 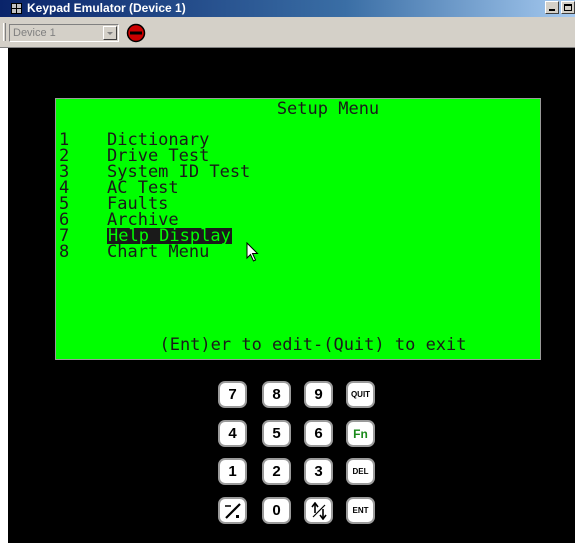 What do you see at coordinates (232, 433) in the screenshot?
I see `key-4: 4` at bounding box center [232, 433].